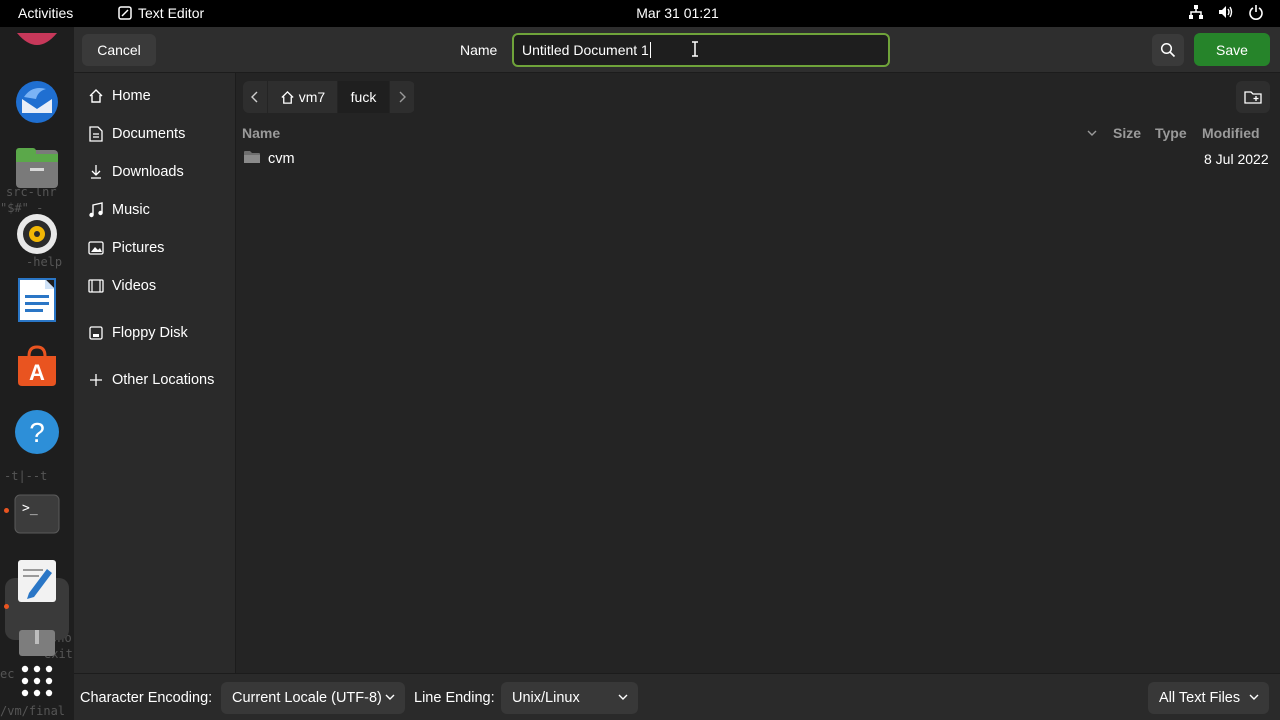 This screenshot has width=1280, height=720. Describe the element at coordinates (1171, 133) in the screenshot. I see `column-header-type: Type` at that location.